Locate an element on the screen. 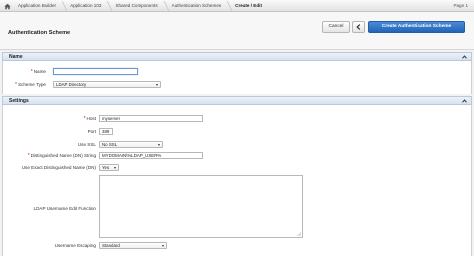  page-indicator: Page 1 is located at coordinates (460, 5).